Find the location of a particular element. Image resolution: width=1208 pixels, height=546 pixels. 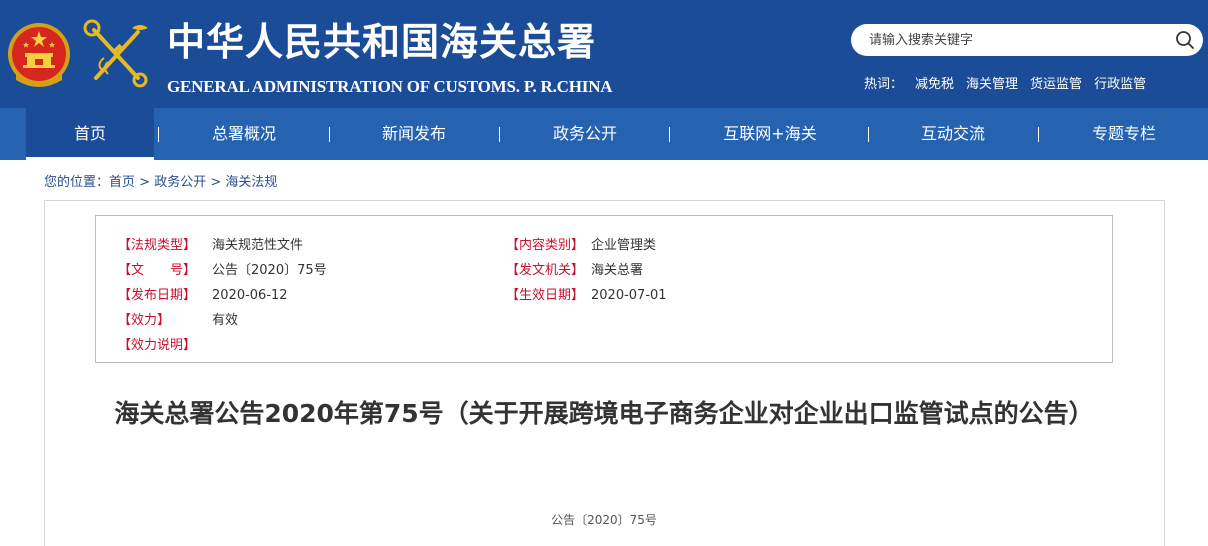

breadcrumb: 您的位置：首页 > 政务公开 > 海关法规 is located at coordinates (160, 180).